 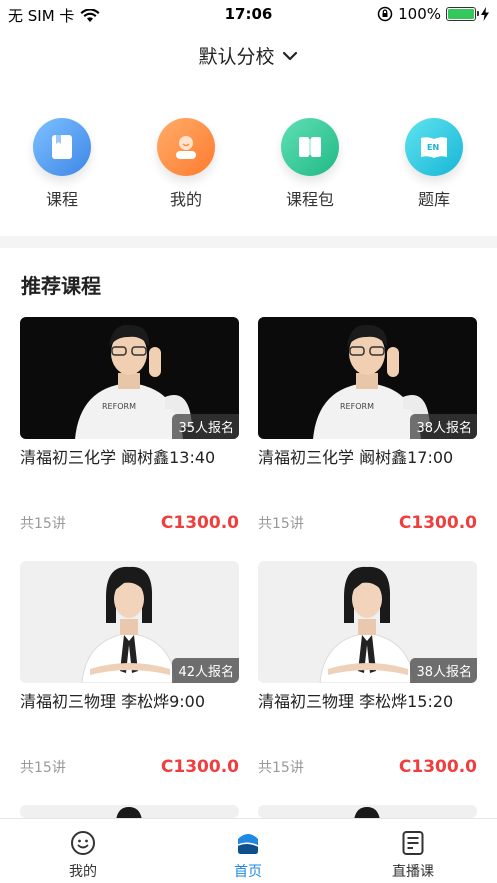 I want to click on bottom-tab-bar: 我的 首页 直播课, so click(x=248, y=850).